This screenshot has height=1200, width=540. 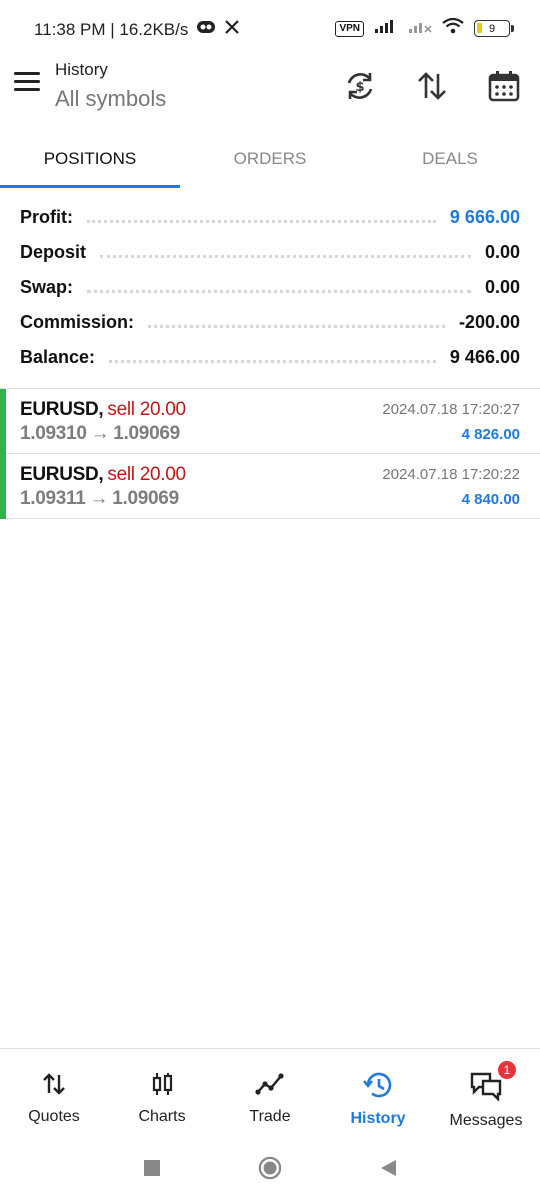 I want to click on tab-positions-label: POSITIONS, so click(x=90, y=158).